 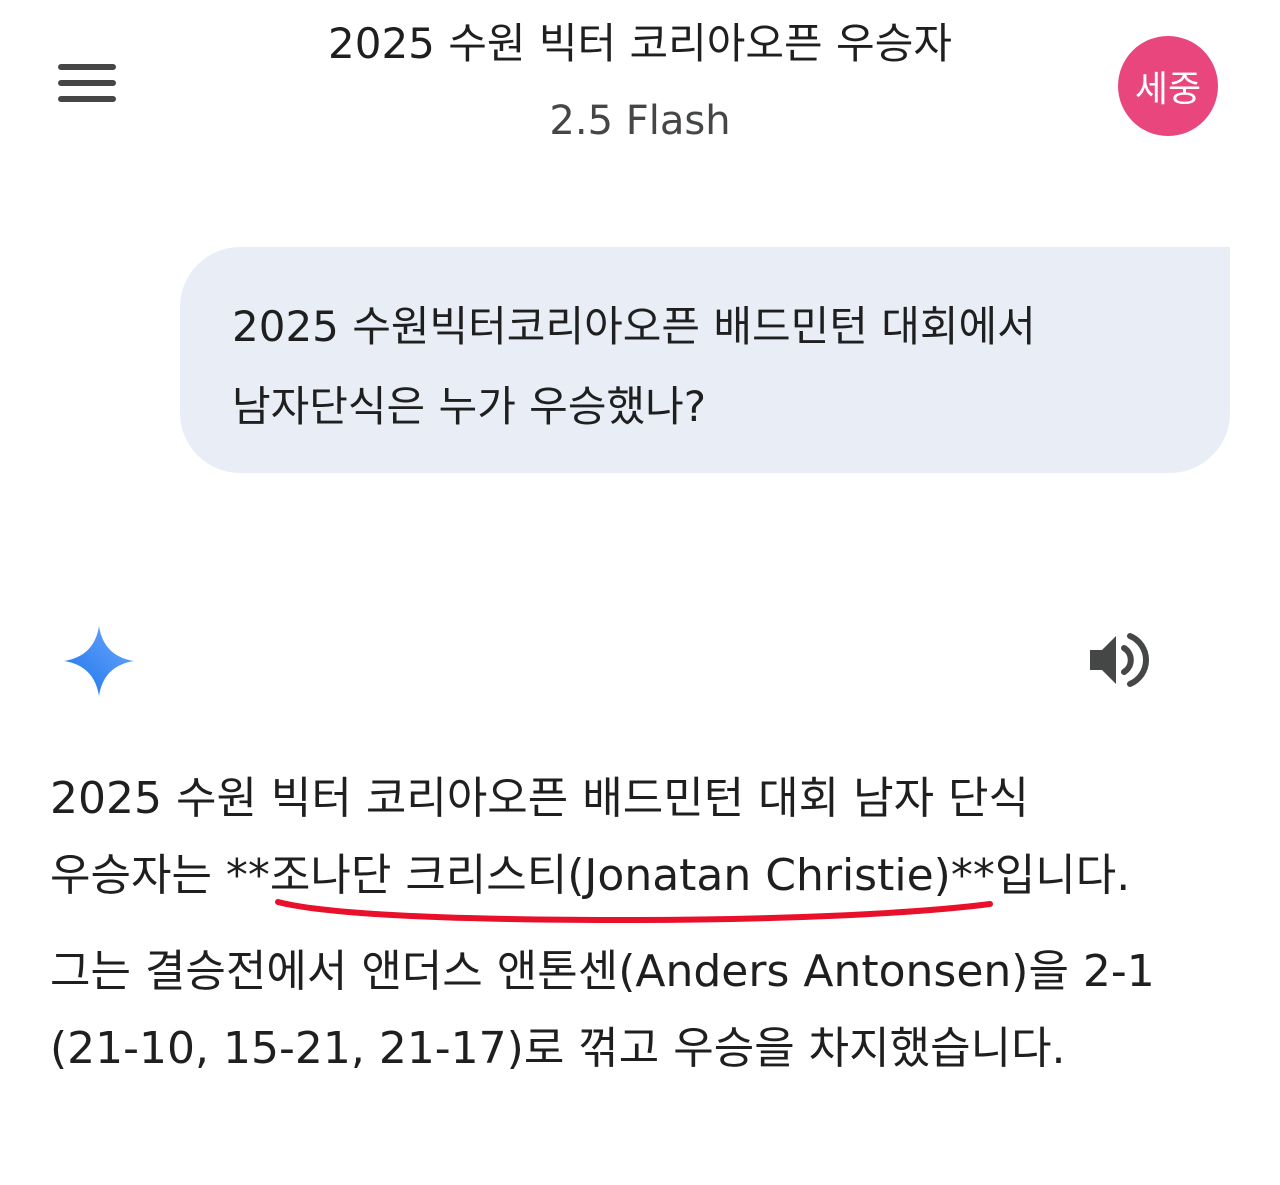 What do you see at coordinates (634, 326) in the screenshot?
I see `user-message-line: 2025 수원빅터코리아오픈 배드민턴 대회에서` at bounding box center [634, 326].